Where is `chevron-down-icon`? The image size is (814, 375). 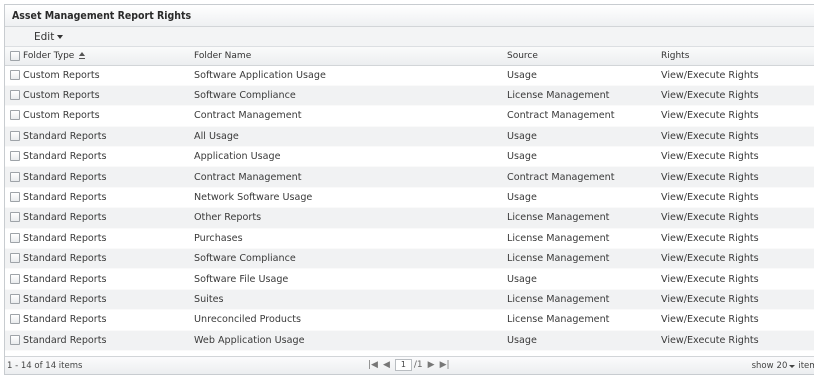 chevron-down-icon is located at coordinates (792, 366).